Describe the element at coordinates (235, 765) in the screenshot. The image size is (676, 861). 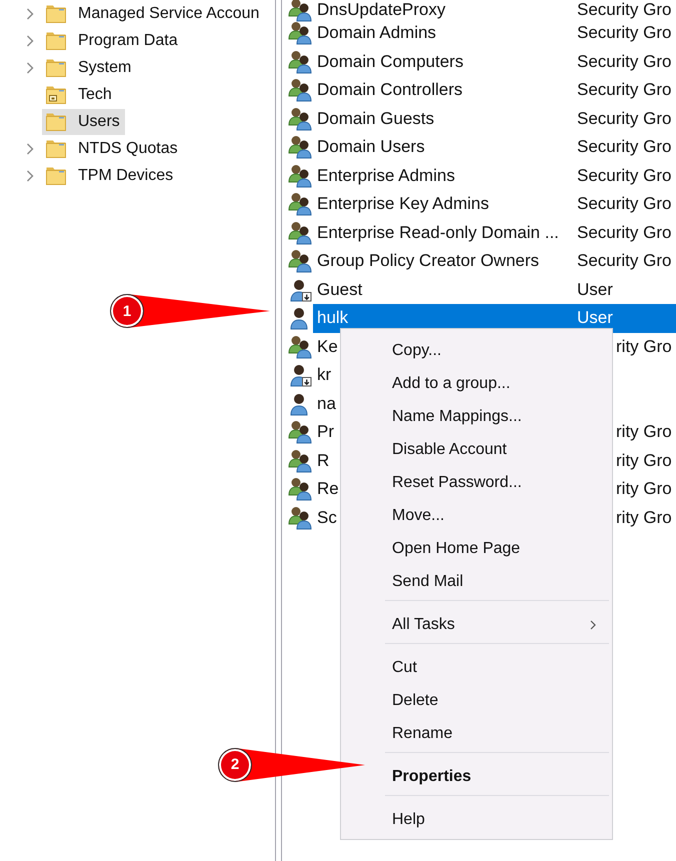
I see `step-marker: 2` at that location.